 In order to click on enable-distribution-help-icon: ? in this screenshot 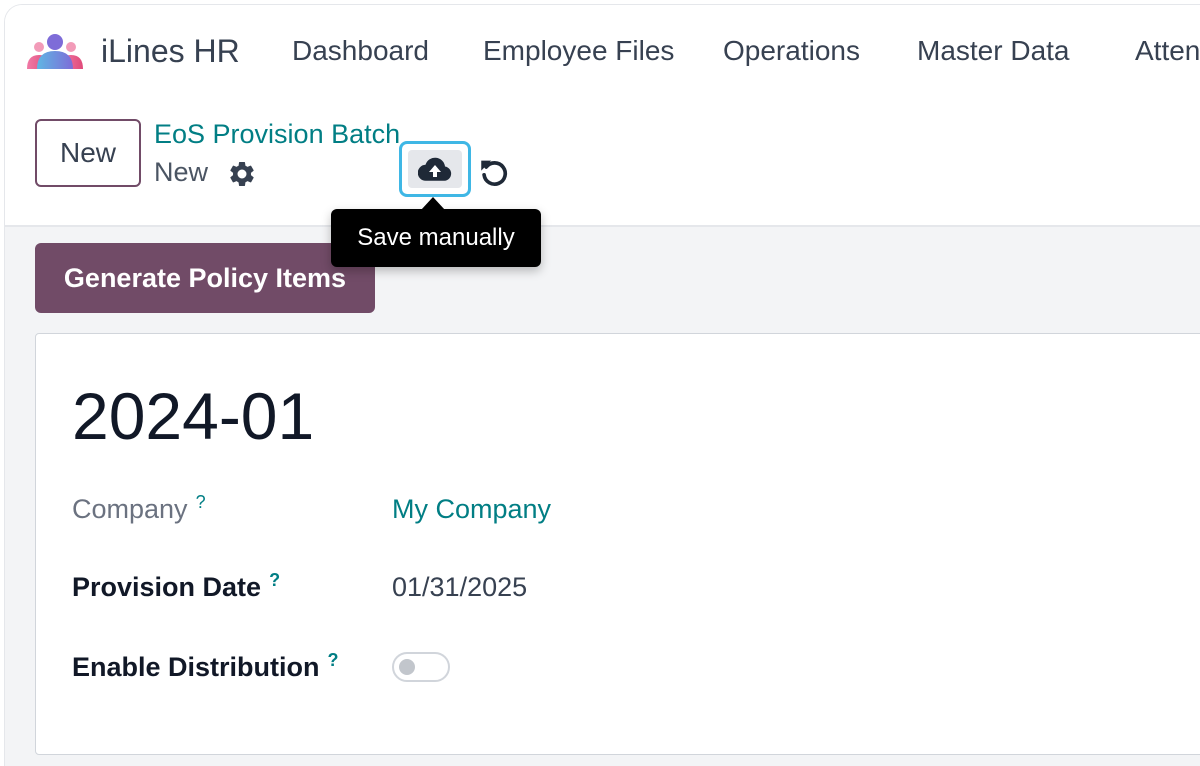, I will do `click(333, 660)`.